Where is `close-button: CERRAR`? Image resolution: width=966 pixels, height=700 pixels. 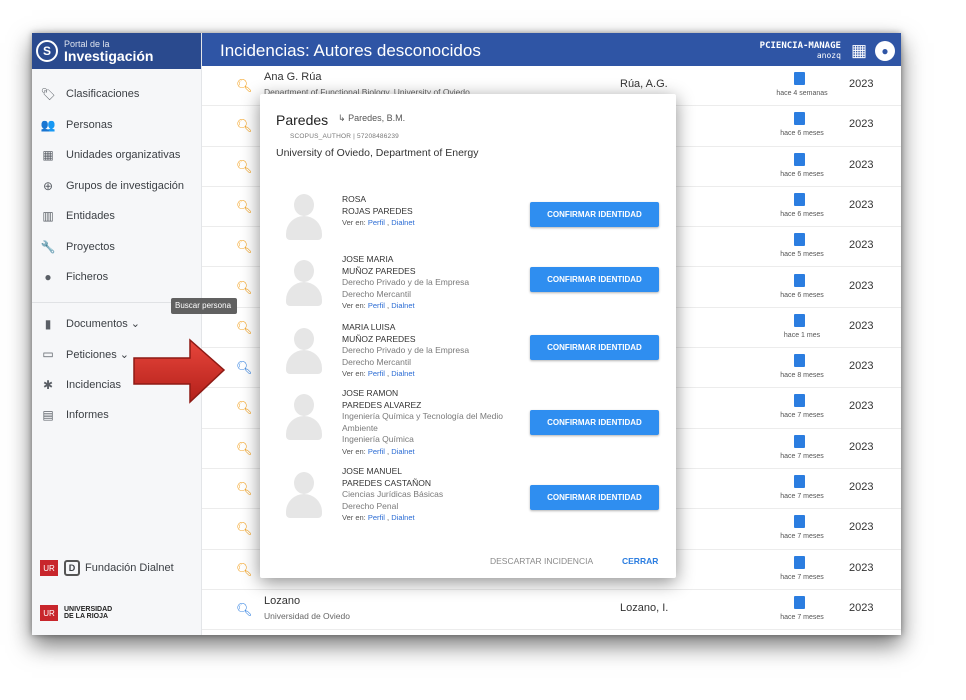
close-button: CERRAR is located at coordinates (640, 561).